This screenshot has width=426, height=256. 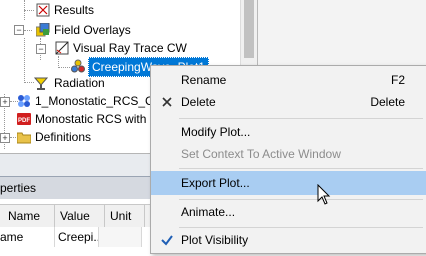 I want to click on column-header-unit: Unit, so click(x=127, y=216).